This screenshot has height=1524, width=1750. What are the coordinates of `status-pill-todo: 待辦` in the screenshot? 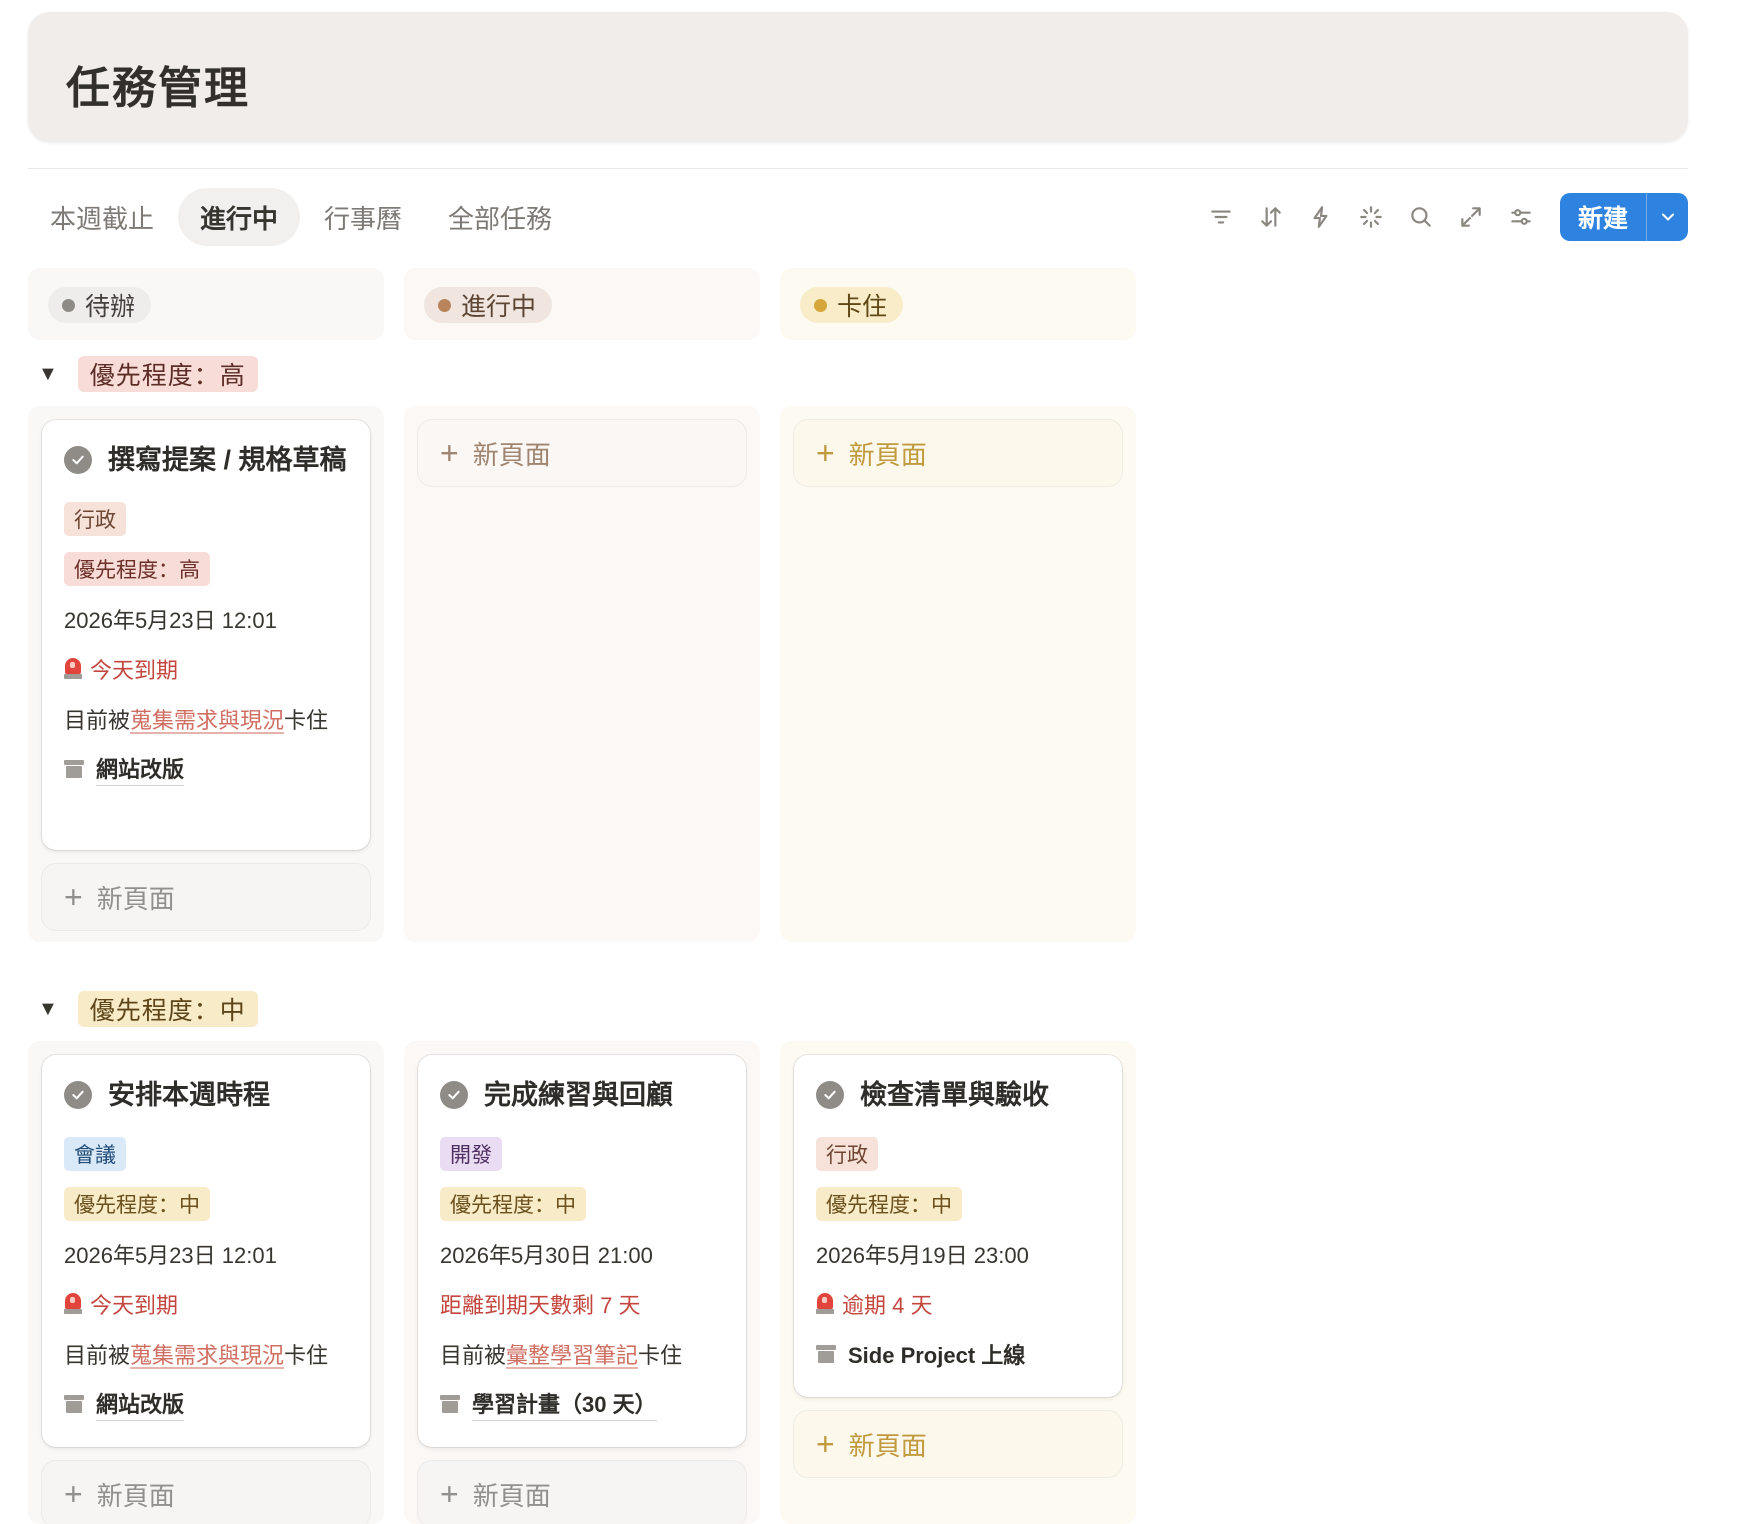 It's located at (100, 305).